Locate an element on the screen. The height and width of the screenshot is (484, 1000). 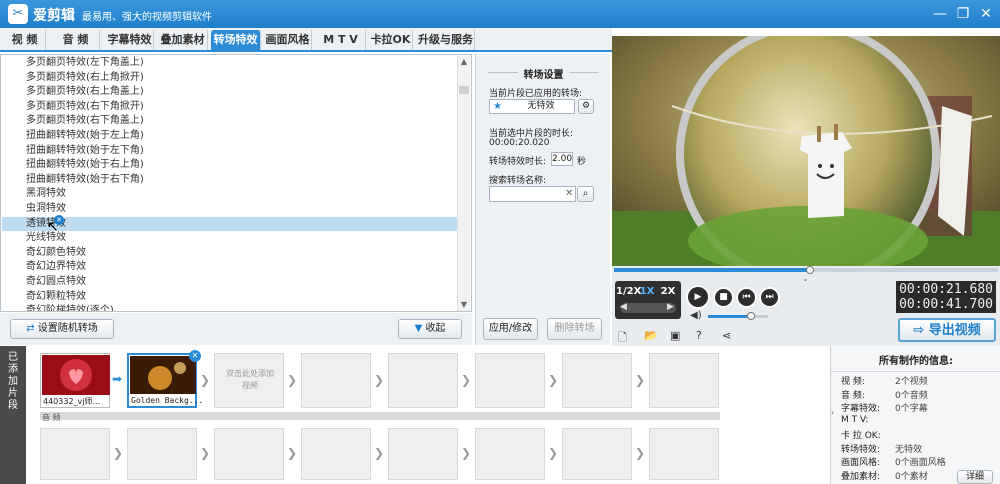
speed-double-button: 2X is located at coordinates (668, 291).